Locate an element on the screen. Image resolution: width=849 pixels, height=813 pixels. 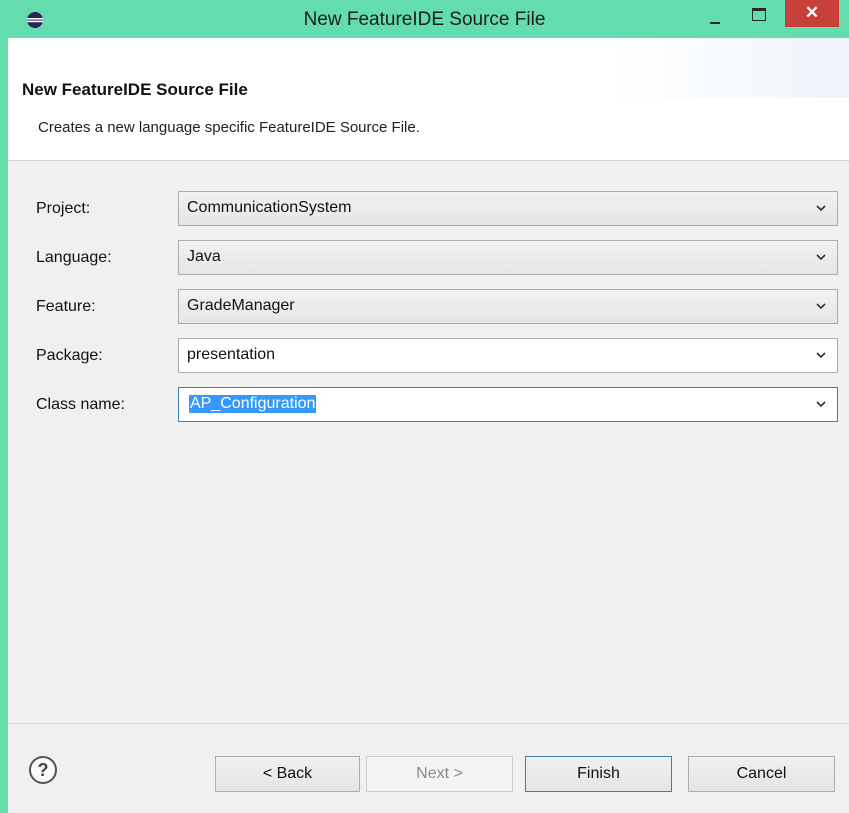
minimize-button is located at coordinates (715, 16).